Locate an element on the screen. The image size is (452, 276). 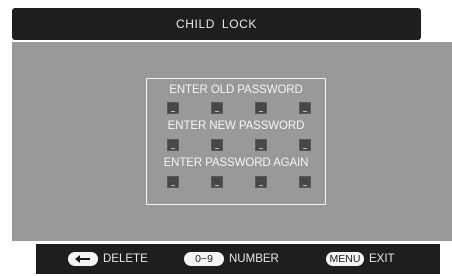
number-hint: 0~9 NUMBER is located at coordinates (231, 259).